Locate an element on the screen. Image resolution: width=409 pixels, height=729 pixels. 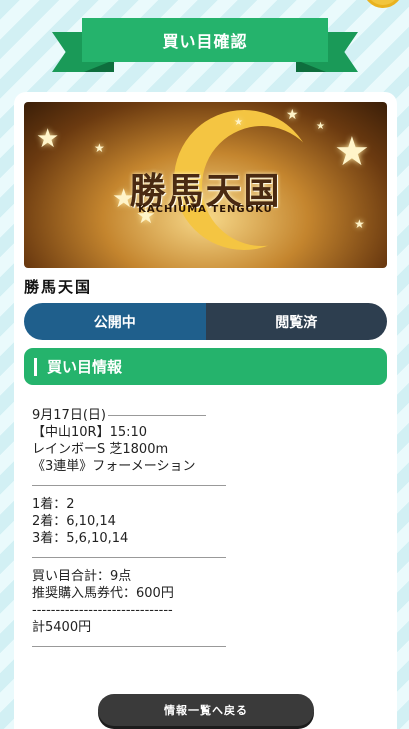
section-title: 買い目情報 is located at coordinates (85, 367).